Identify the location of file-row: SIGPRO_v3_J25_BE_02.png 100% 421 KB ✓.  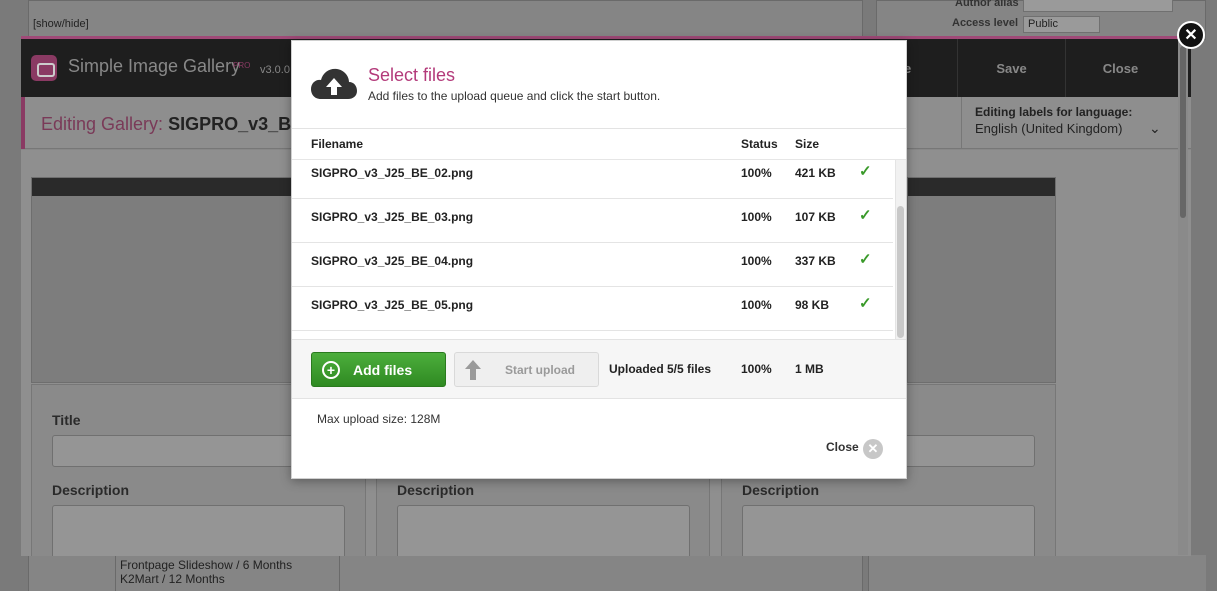
(592, 179).